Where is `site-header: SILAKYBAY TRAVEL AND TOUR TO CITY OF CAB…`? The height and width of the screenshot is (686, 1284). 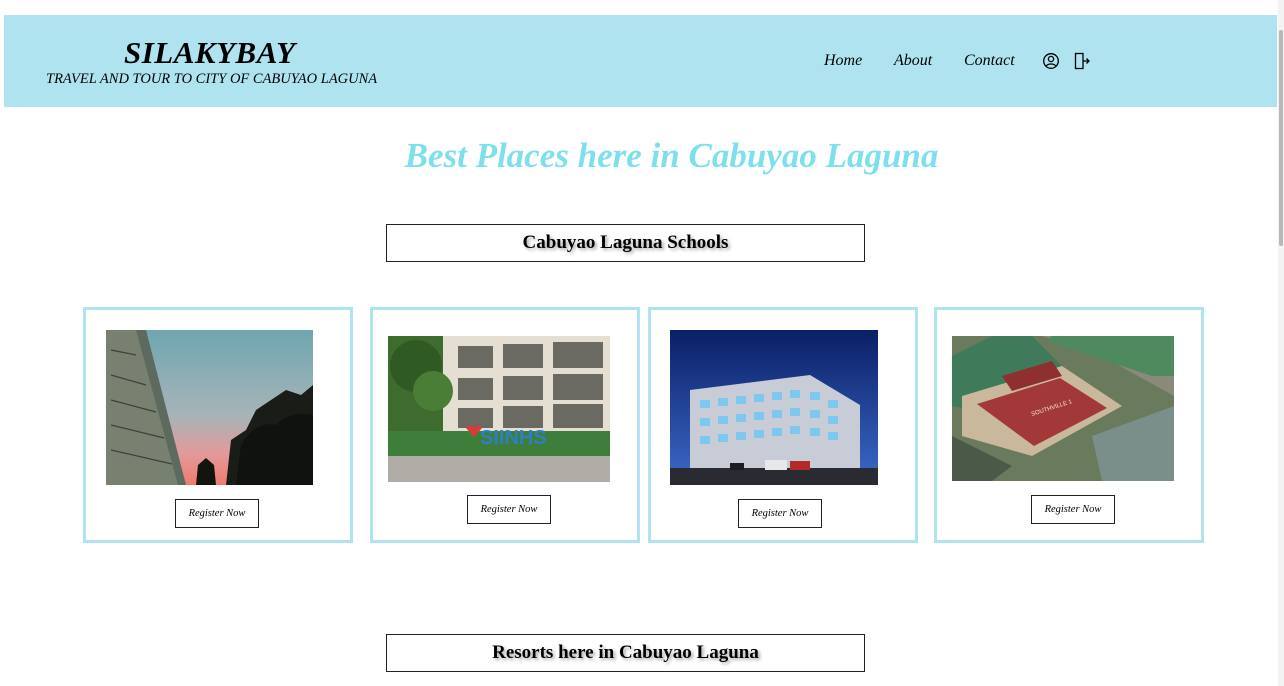 site-header: SILAKYBAY TRAVEL AND TOUR TO CITY OF CAB… is located at coordinates (640, 61).